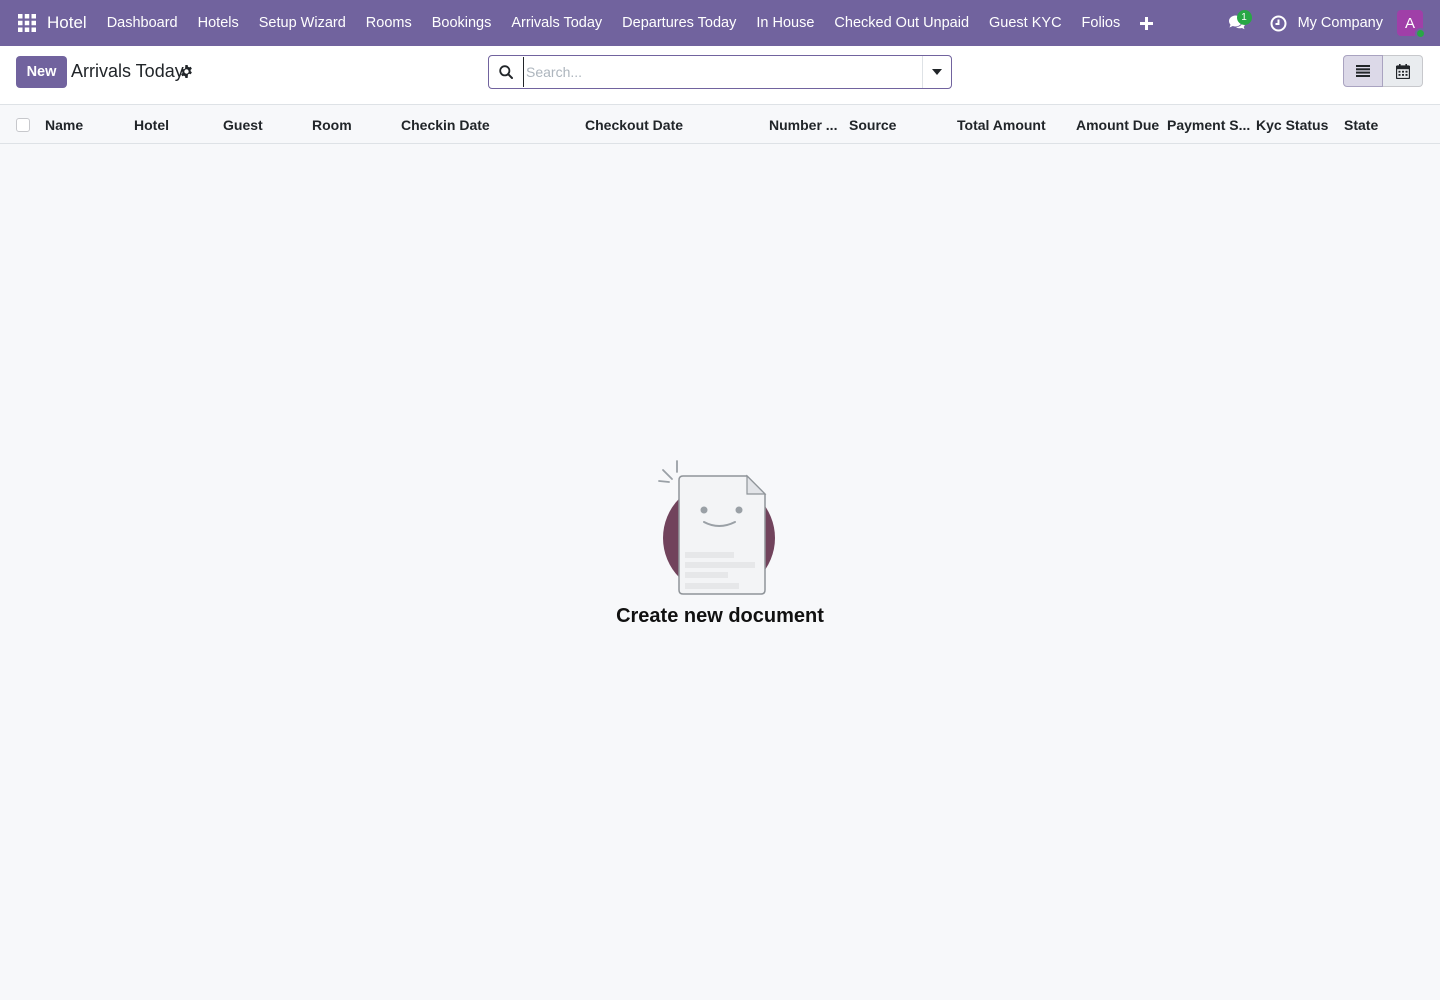  What do you see at coordinates (1101, 23) in the screenshot?
I see `menu-item-folios: Folios` at bounding box center [1101, 23].